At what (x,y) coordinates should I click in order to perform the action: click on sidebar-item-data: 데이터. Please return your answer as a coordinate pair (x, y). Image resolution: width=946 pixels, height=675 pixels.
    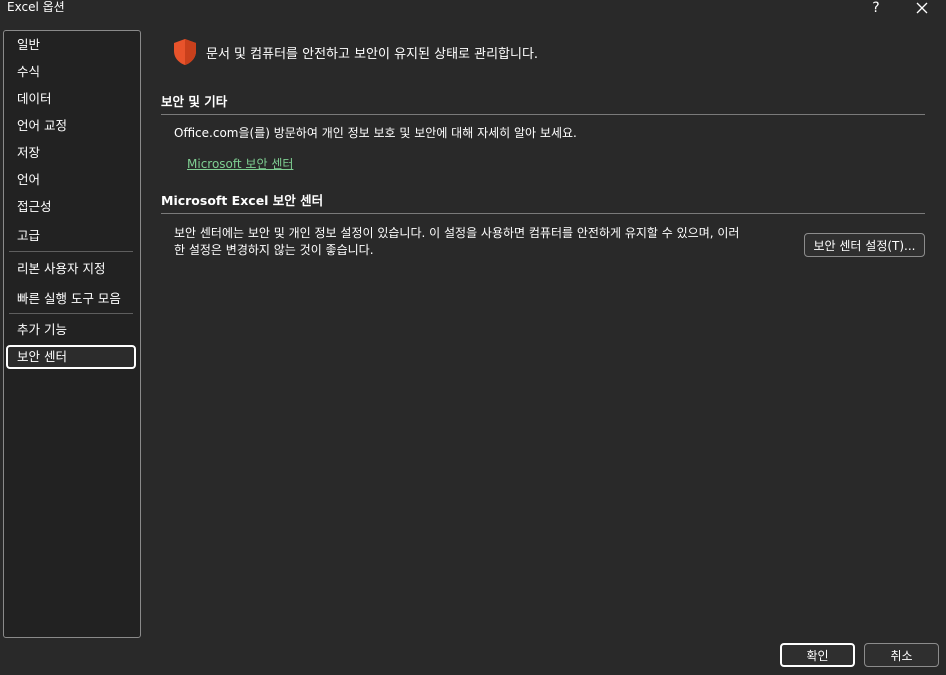
    Looking at the image, I should click on (71, 99).